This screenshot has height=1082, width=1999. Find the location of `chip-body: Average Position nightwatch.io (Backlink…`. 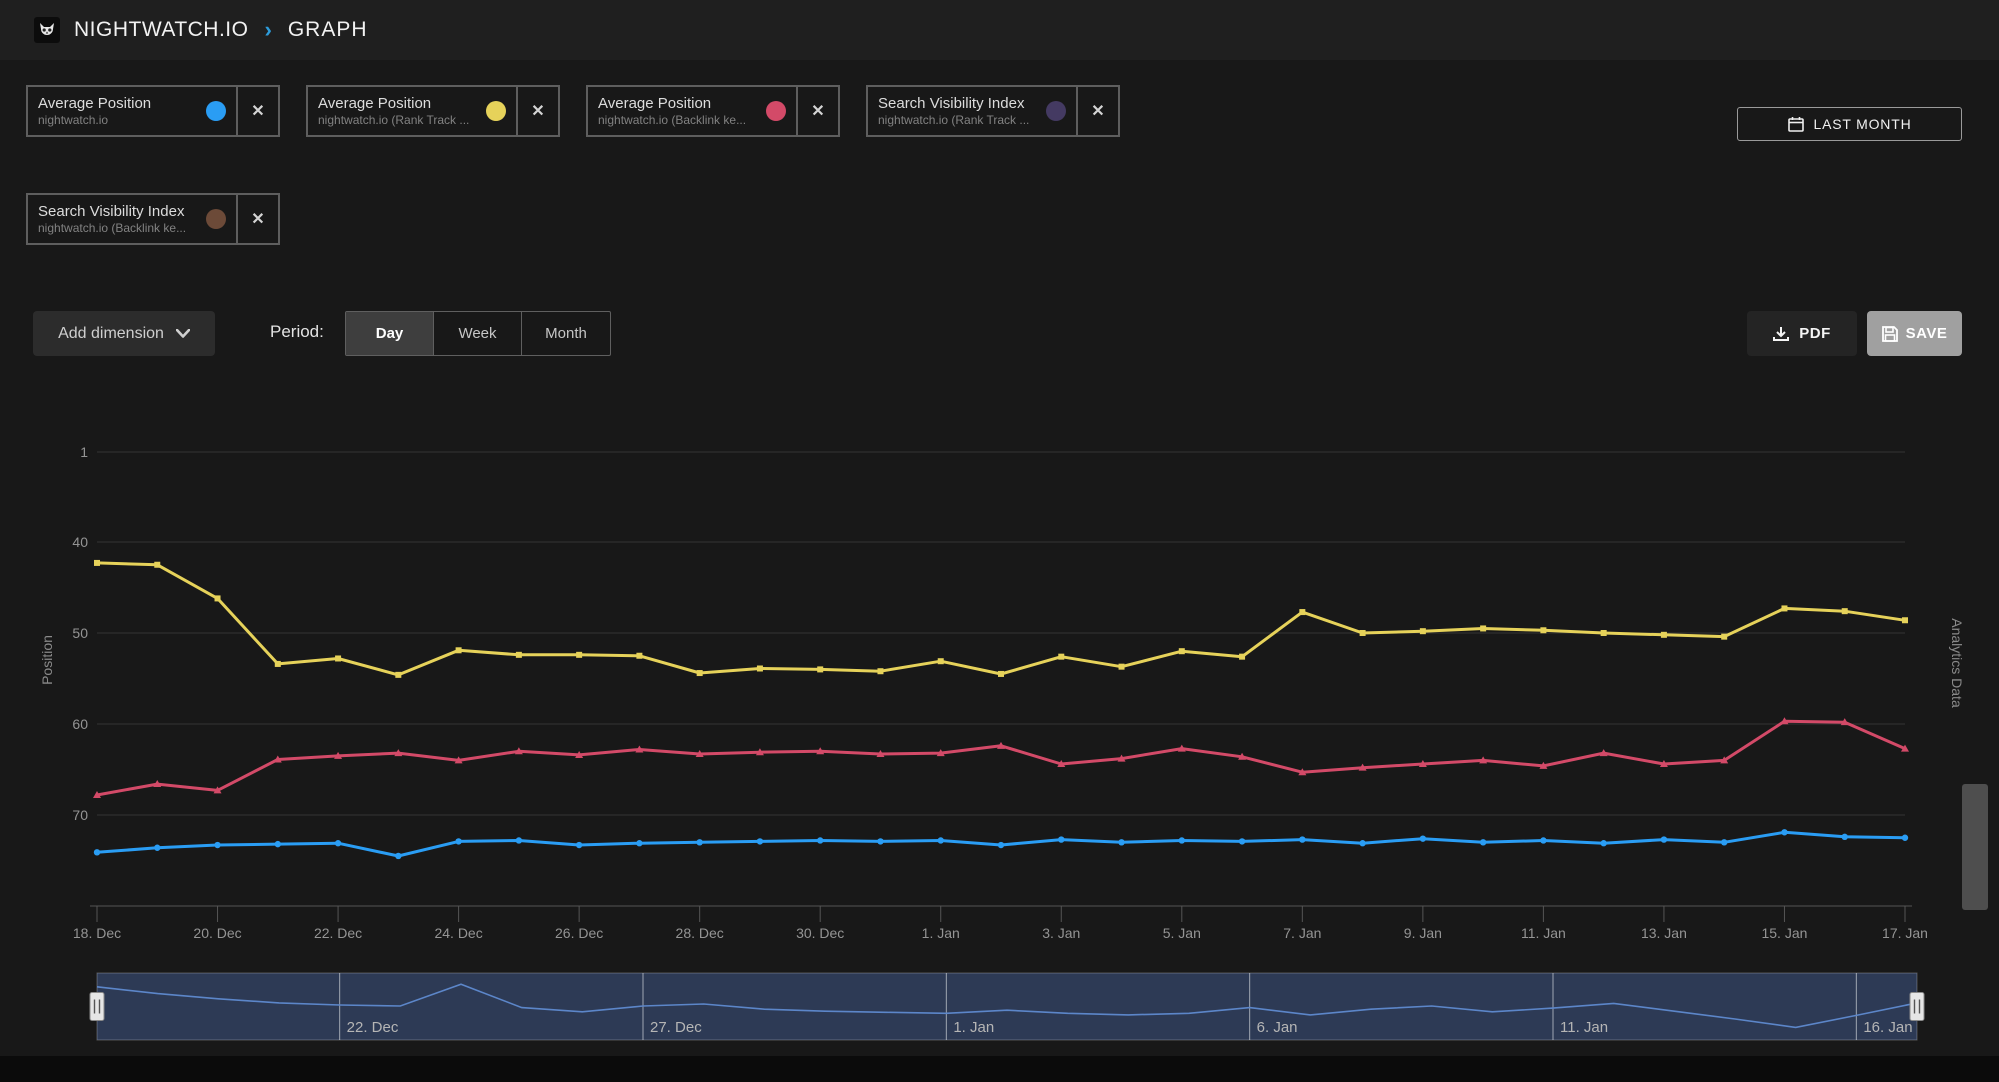

chip-body: Average Position nightwatch.io (Backlink… is located at coordinates (692, 111).